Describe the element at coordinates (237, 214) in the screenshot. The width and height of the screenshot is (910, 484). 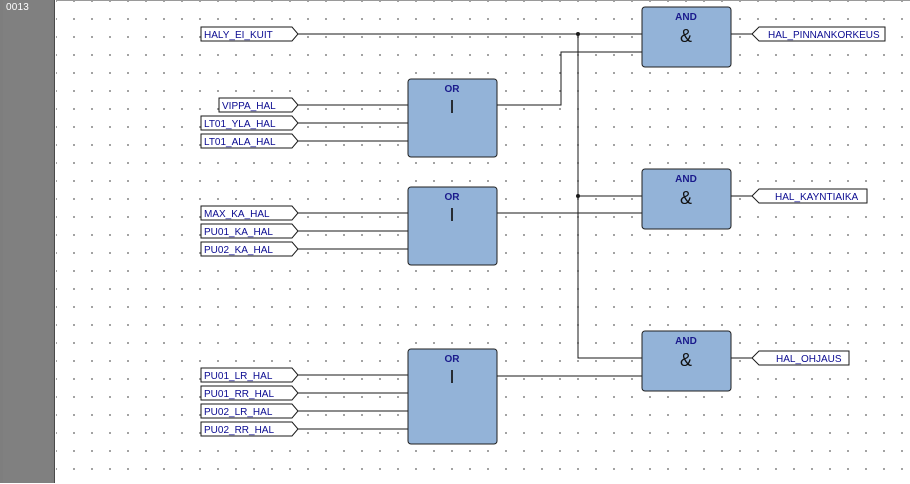
I see `input-pin-label: MAX_KA_HAL` at that location.